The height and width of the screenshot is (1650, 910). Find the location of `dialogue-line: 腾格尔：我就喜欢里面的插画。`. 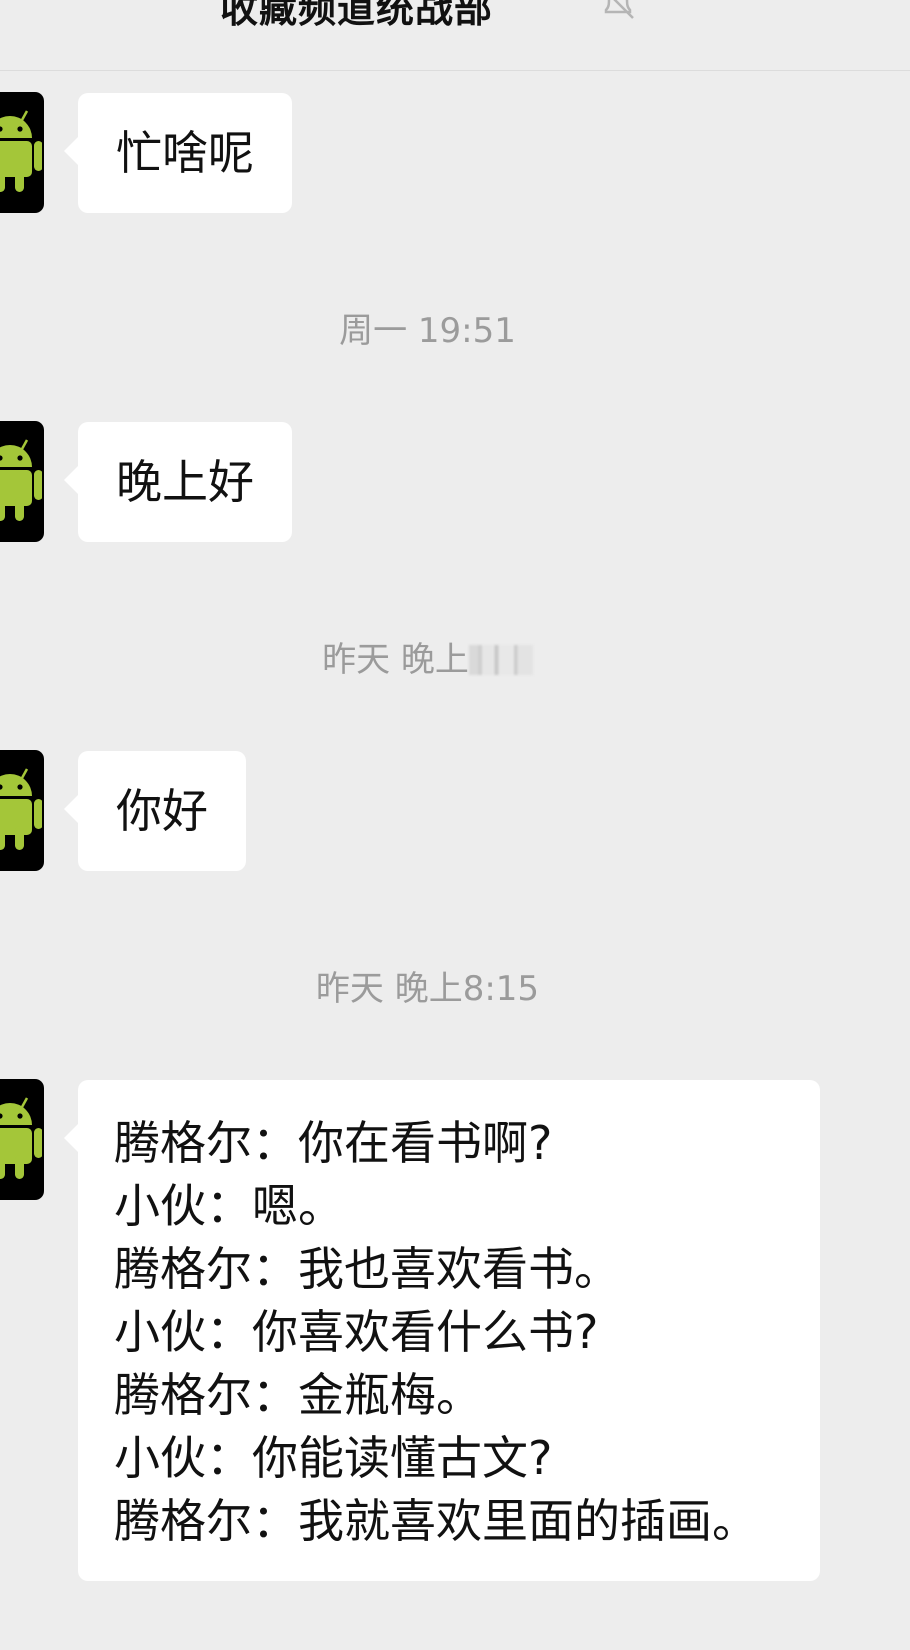

dialogue-line: 腾格尔：我就喜欢里面的插画。 is located at coordinates (436, 1521).